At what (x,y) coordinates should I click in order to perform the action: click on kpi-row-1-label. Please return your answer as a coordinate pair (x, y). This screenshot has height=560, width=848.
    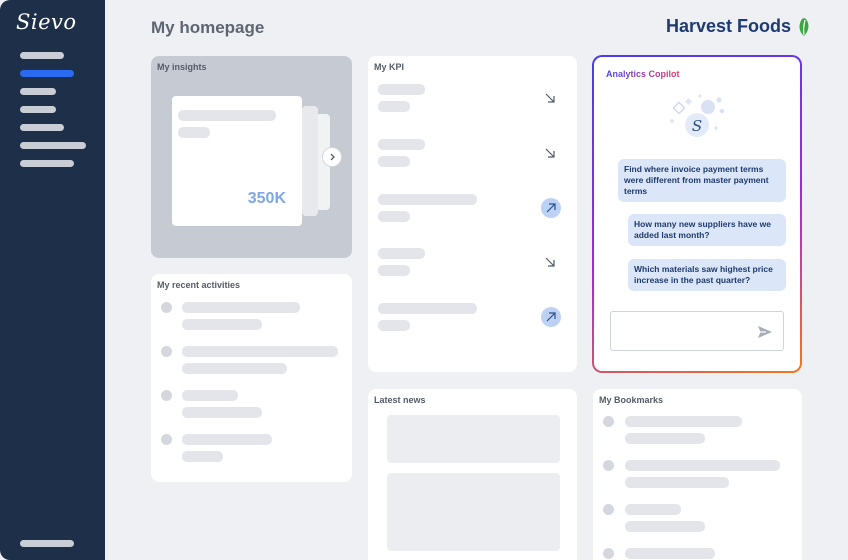
    Looking at the image, I should click on (401, 89).